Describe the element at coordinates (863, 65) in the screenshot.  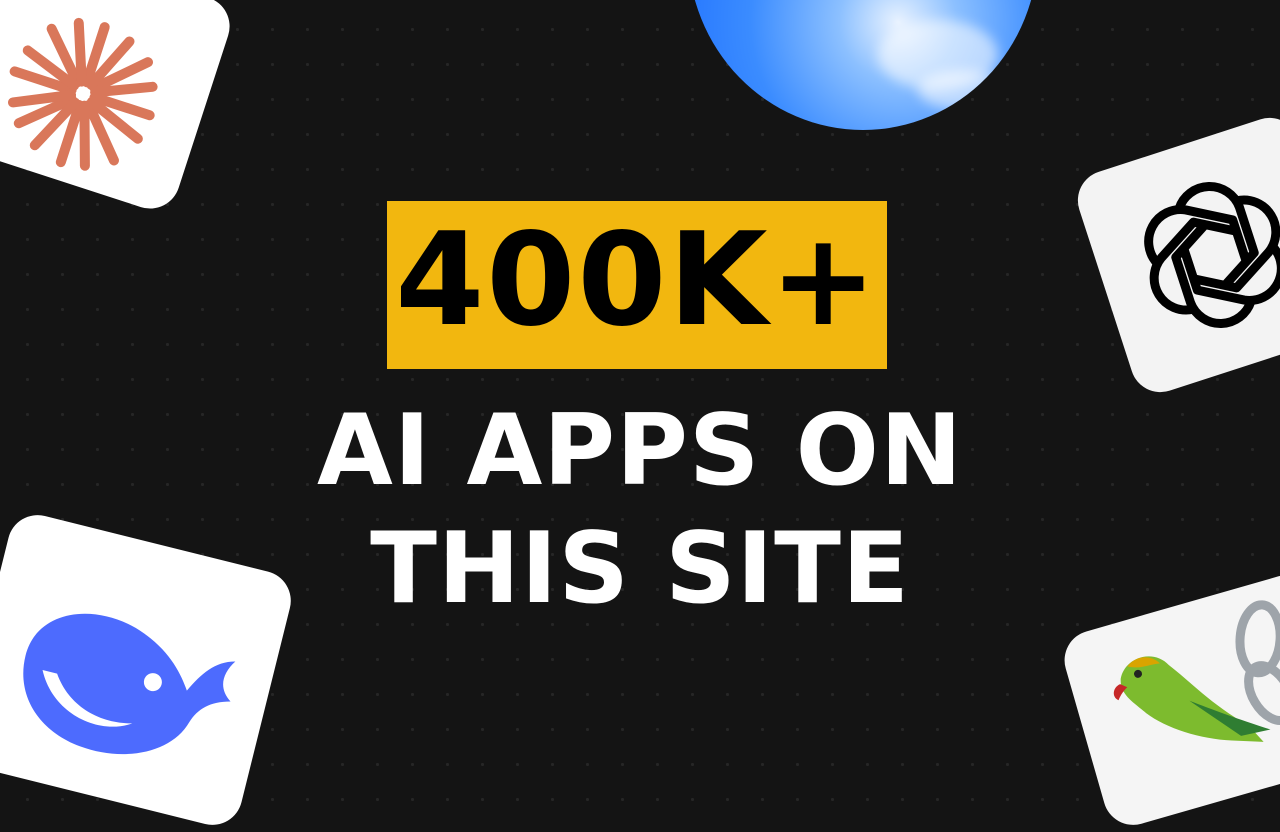
I see `blue-orb-logo-icon` at that location.